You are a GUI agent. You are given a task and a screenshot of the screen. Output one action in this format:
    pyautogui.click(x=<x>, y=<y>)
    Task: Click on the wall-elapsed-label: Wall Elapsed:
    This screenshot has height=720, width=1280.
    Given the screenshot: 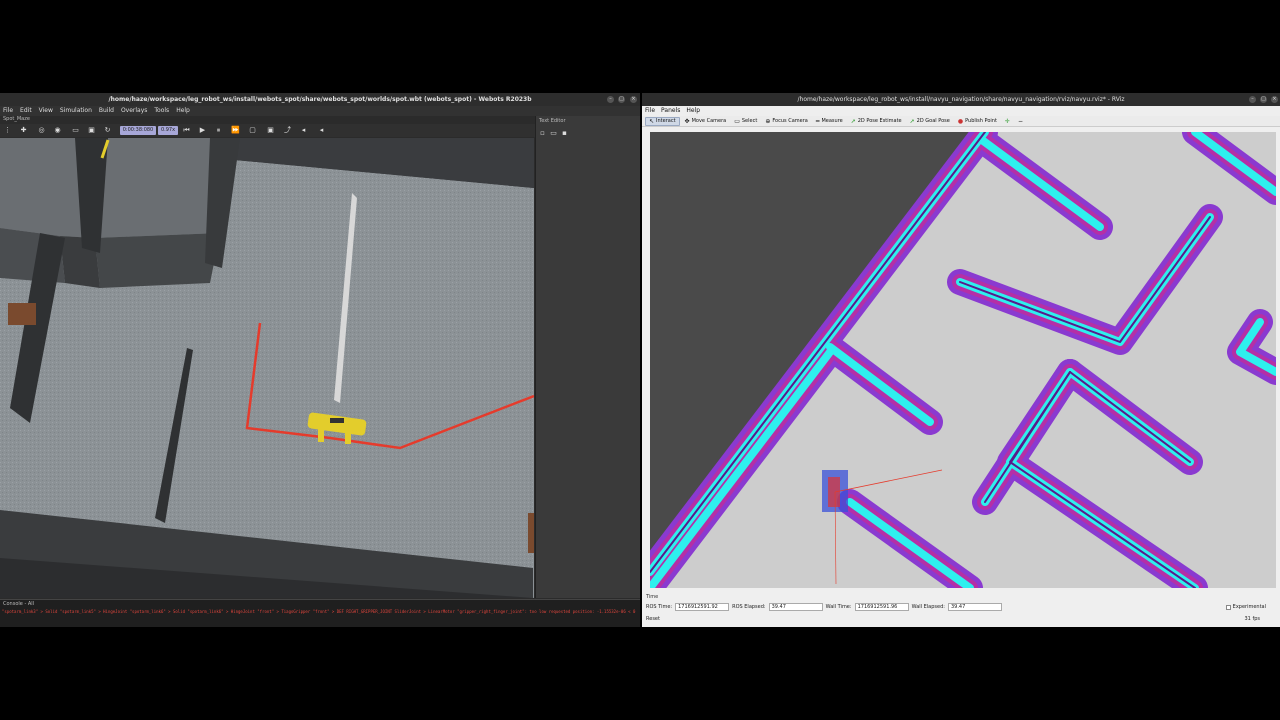 What is the action you would take?
    pyautogui.click(x=928, y=607)
    